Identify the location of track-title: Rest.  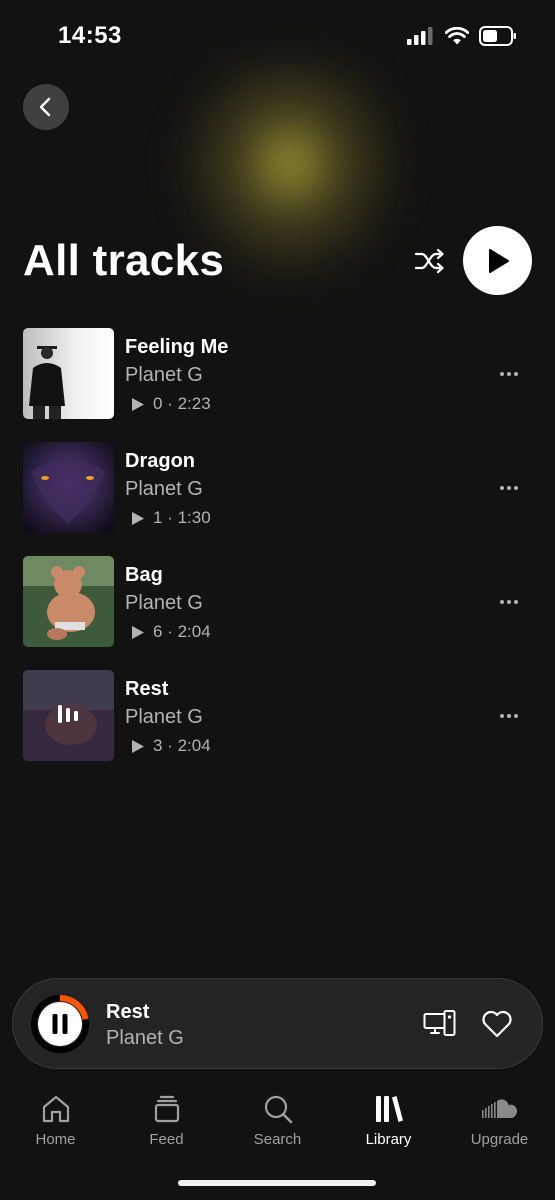
(147, 689).